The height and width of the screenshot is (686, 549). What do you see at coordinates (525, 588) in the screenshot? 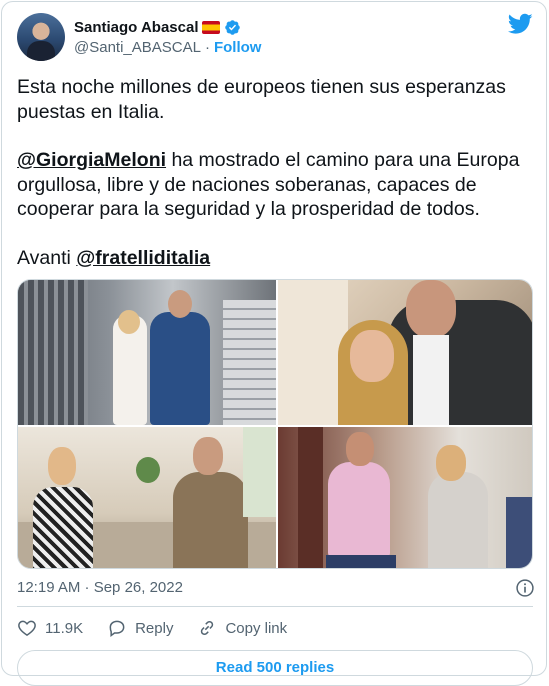
I see `info-icon` at bounding box center [525, 588].